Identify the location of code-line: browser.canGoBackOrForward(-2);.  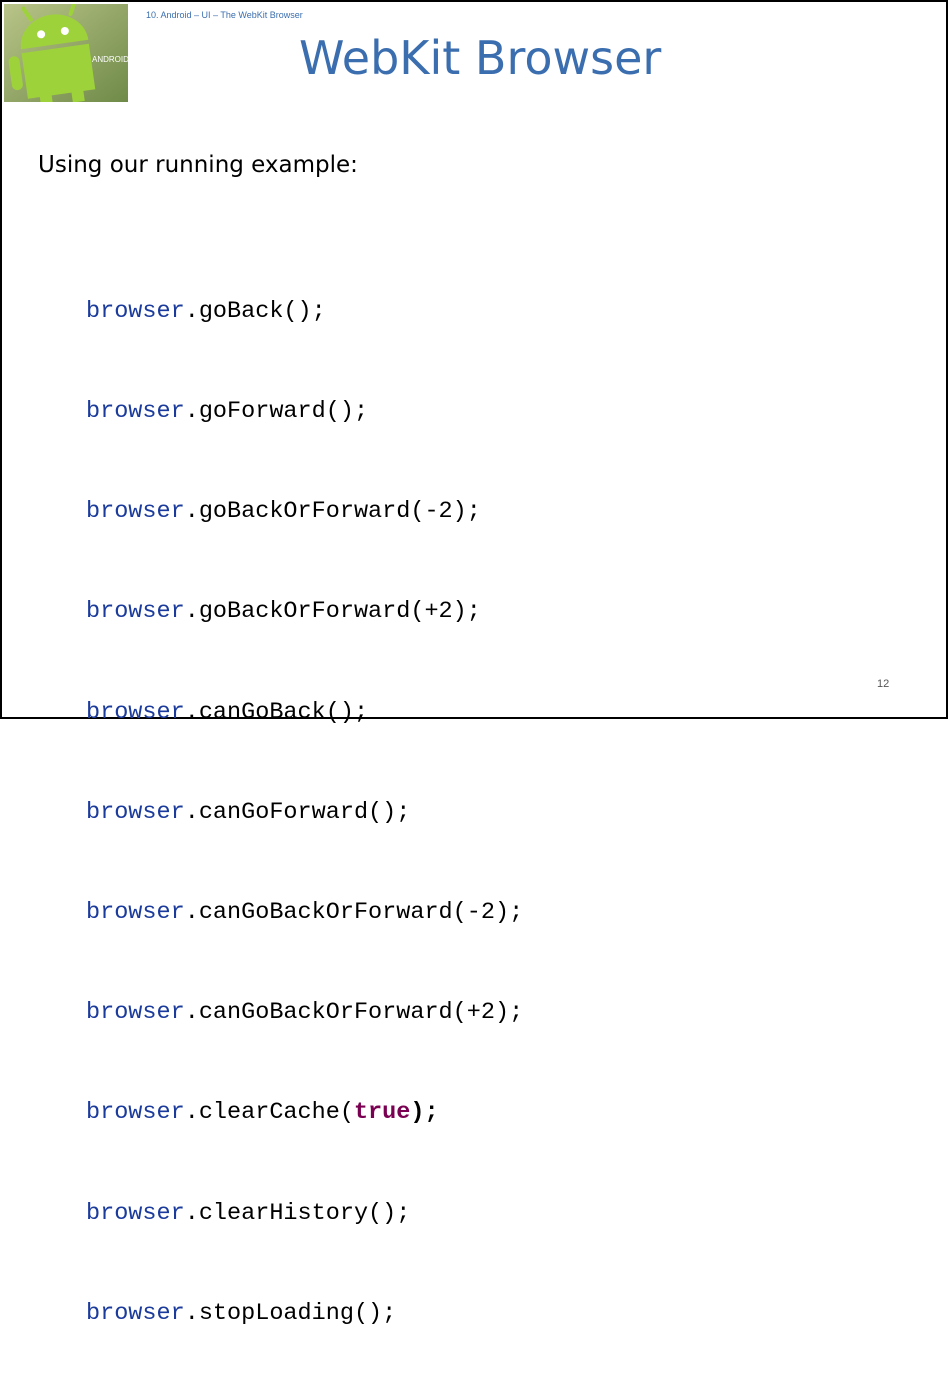
(304, 912).